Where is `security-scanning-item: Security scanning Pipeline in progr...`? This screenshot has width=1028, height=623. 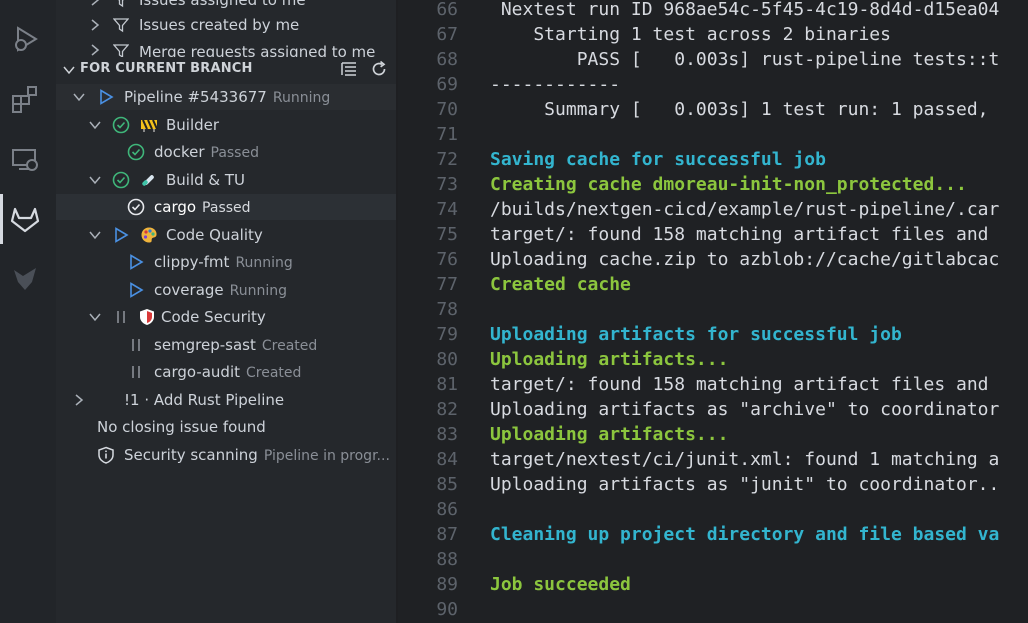
security-scanning-item: Security scanning Pipeline in progr... is located at coordinates (226, 455).